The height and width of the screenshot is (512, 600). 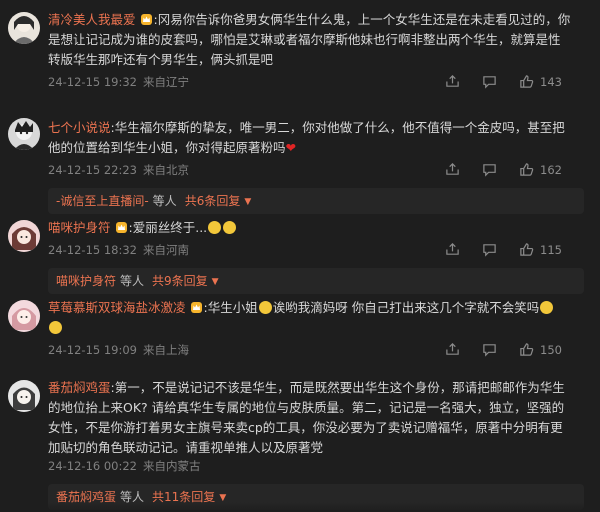 I want to click on like-count: 115, so click(x=551, y=249).